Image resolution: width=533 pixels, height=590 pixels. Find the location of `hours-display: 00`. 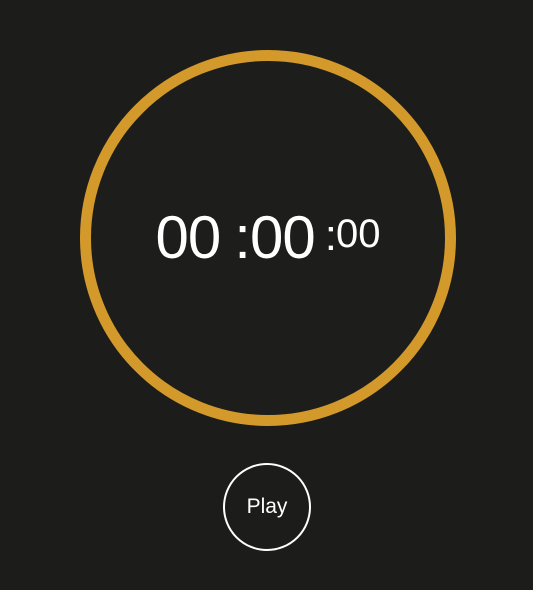

hours-display: 00 is located at coordinates (188, 237).